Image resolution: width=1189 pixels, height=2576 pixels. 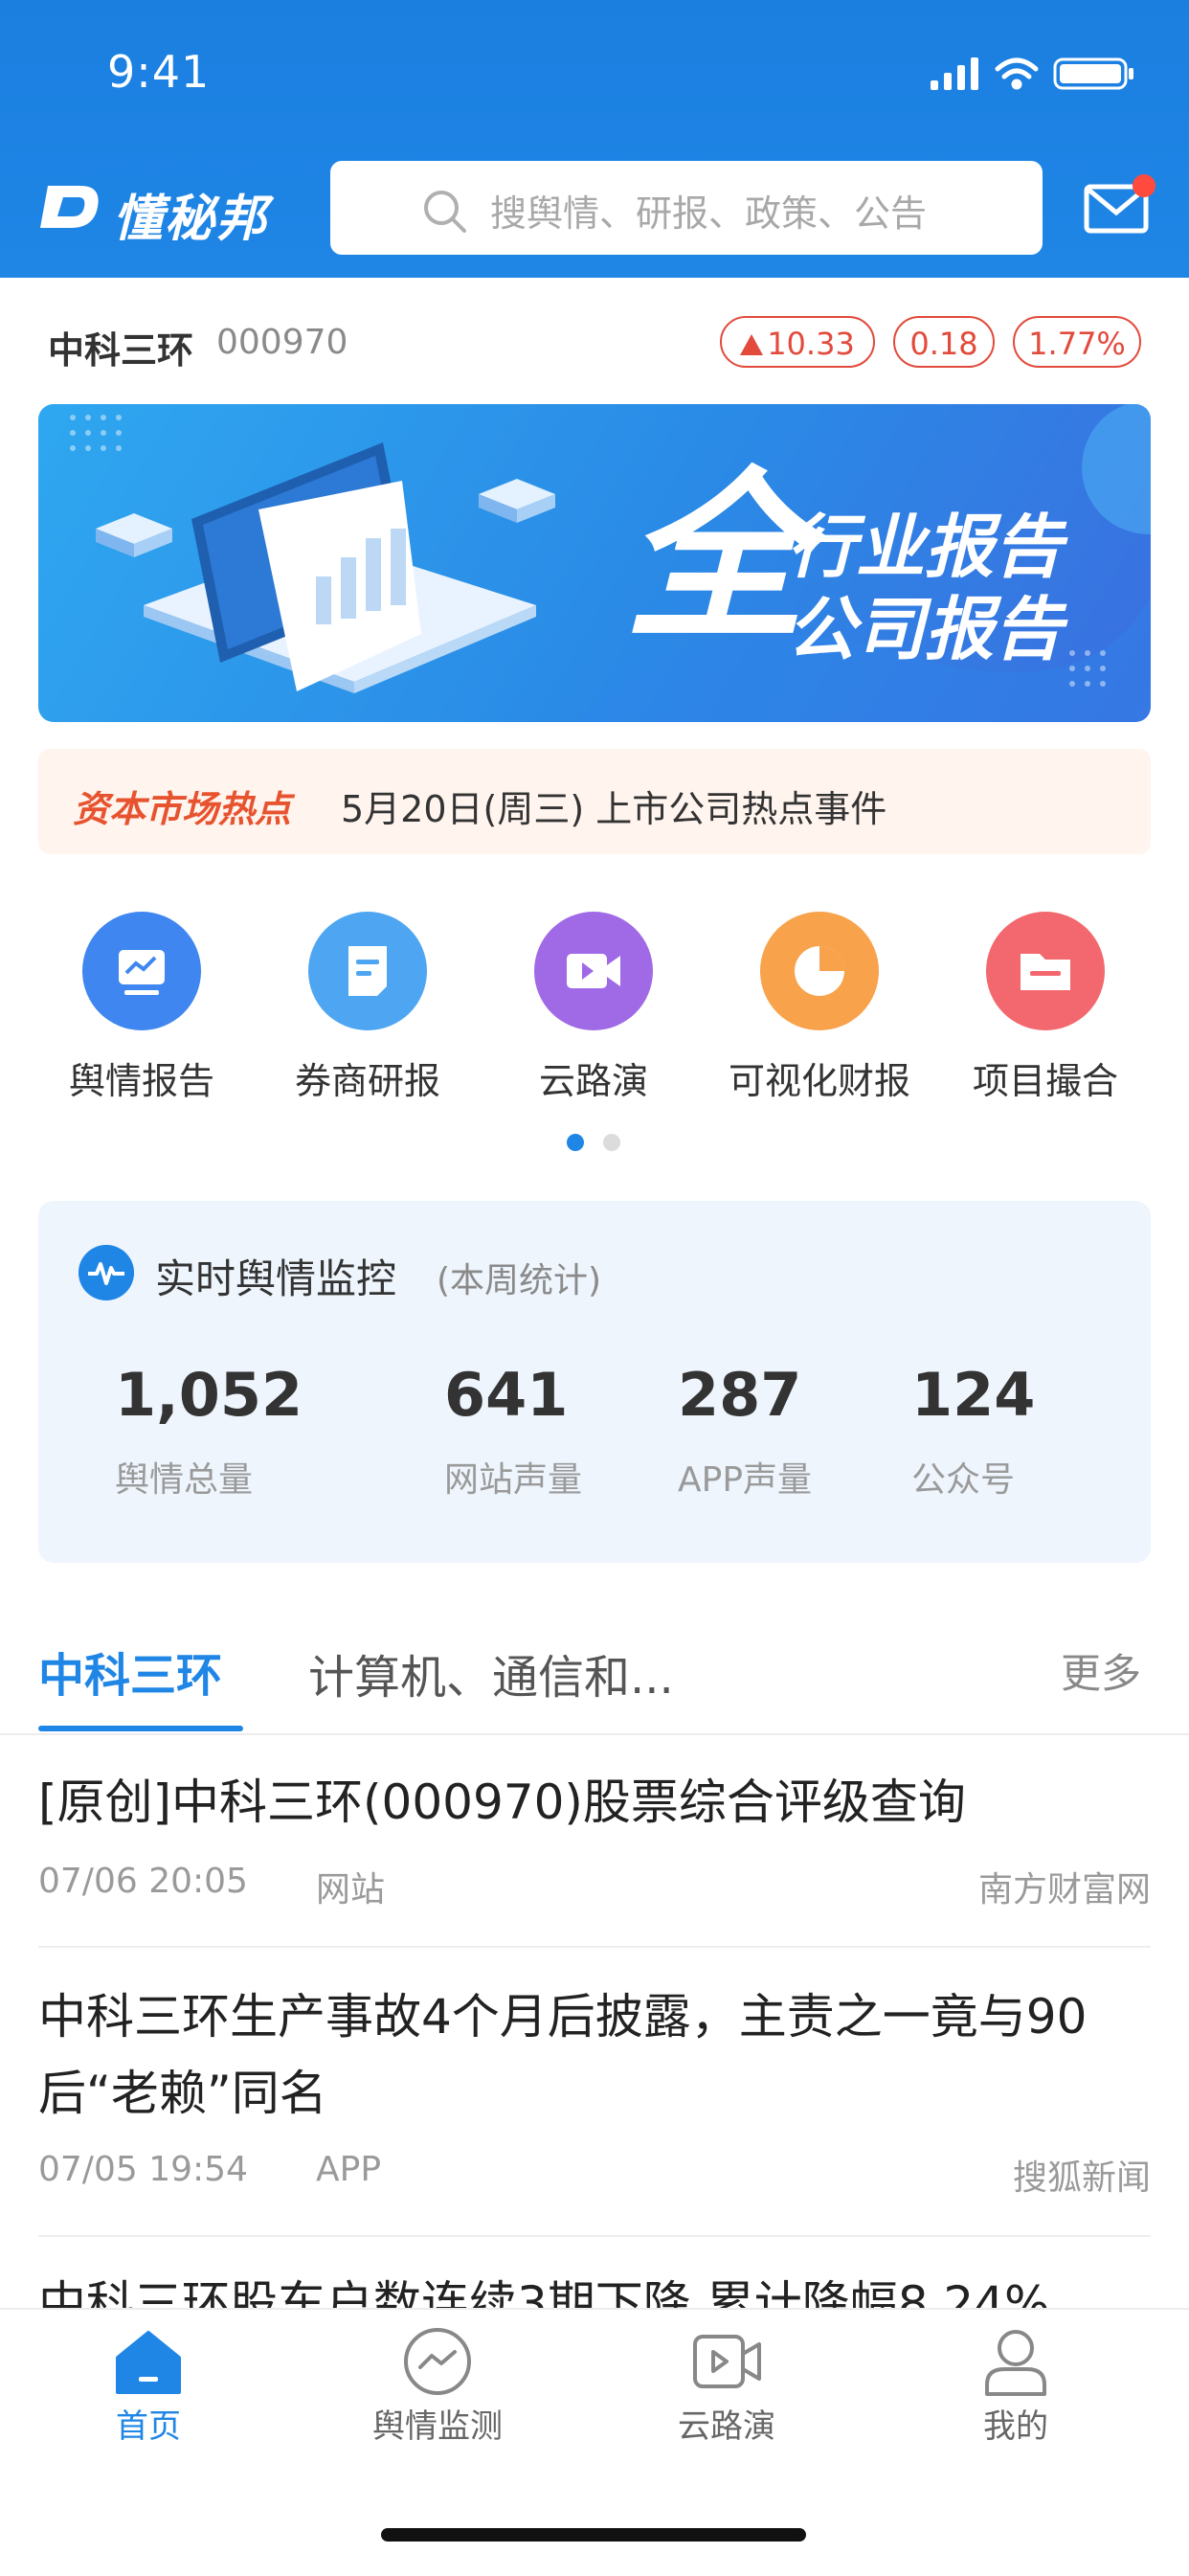 What do you see at coordinates (1064, 1889) in the screenshot?
I see `news-source: 南方财富网` at bounding box center [1064, 1889].